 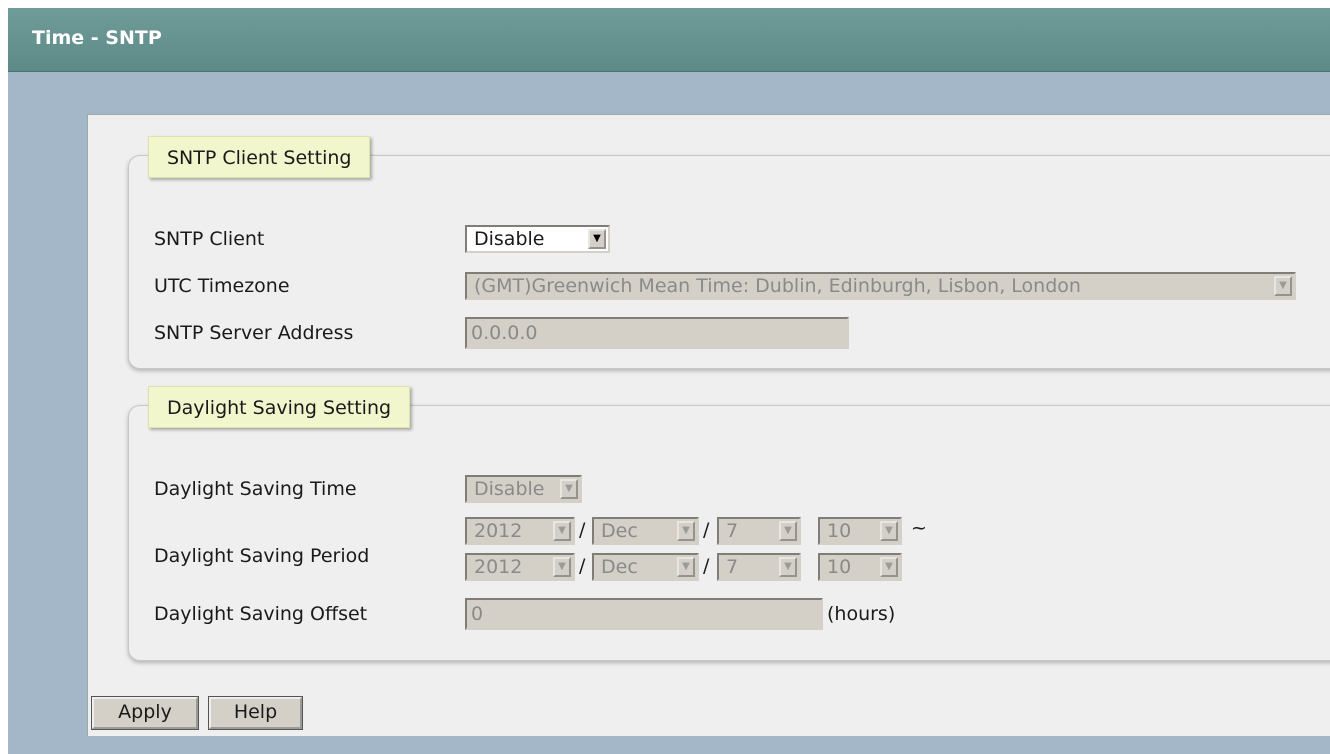 What do you see at coordinates (860, 567) in the screenshot?
I see `period-end-hour-select: 10 ▼` at bounding box center [860, 567].